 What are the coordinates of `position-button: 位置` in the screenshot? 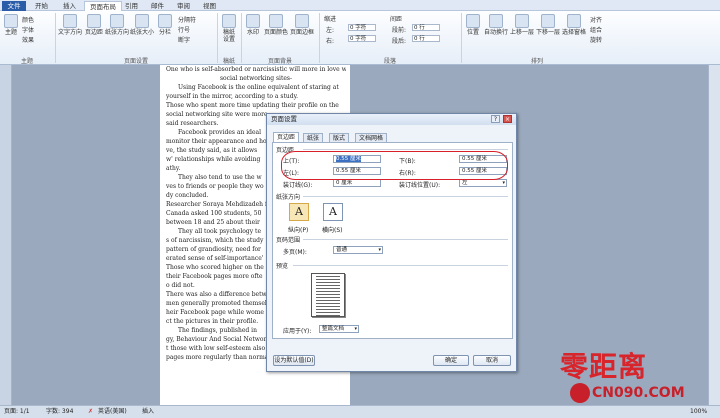 It's located at (473, 25).